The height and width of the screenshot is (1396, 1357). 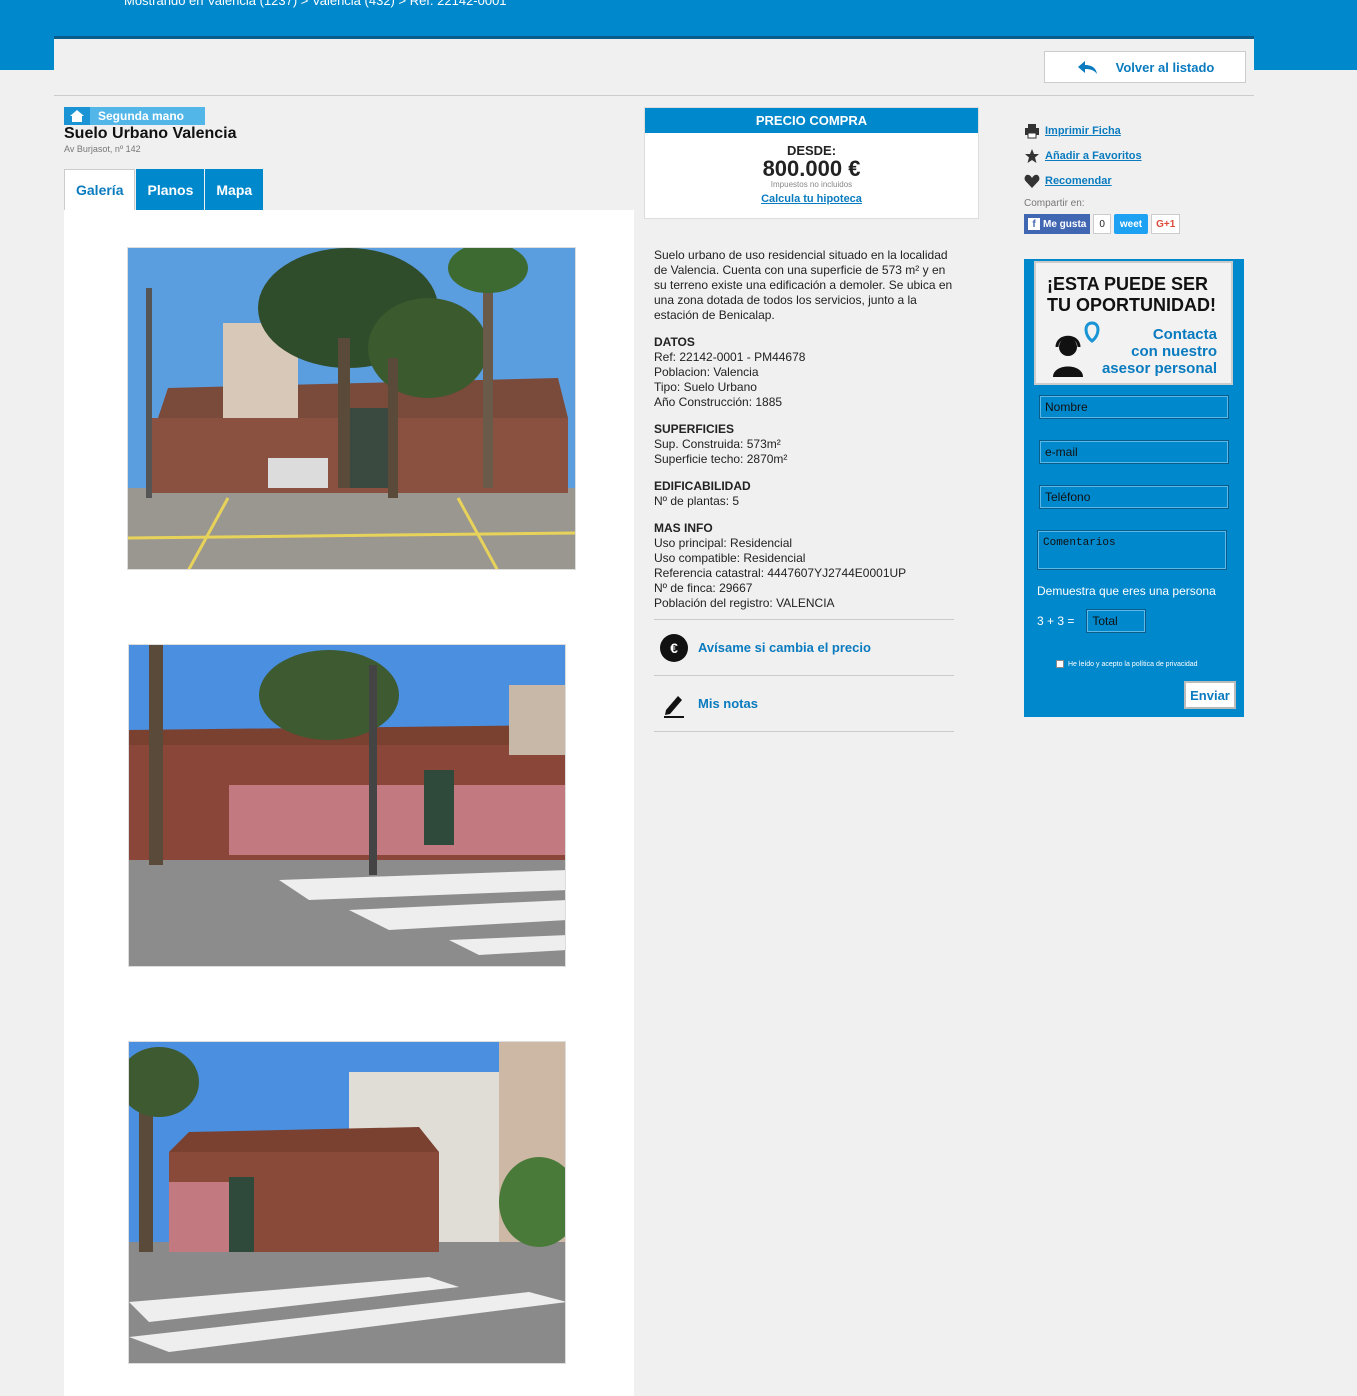 What do you see at coordinates (718, 402) in the screenshot?
I see `datos-anyo: Año Construcción: 1885` at bounding box center [718, 402].